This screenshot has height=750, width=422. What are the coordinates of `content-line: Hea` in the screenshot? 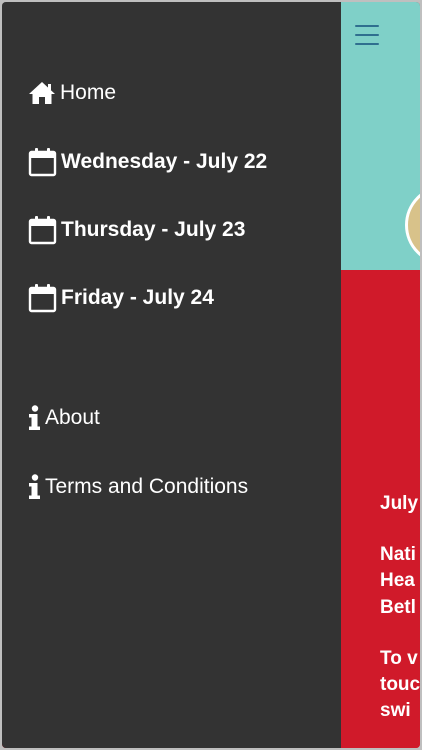 It's located at (397, 580).